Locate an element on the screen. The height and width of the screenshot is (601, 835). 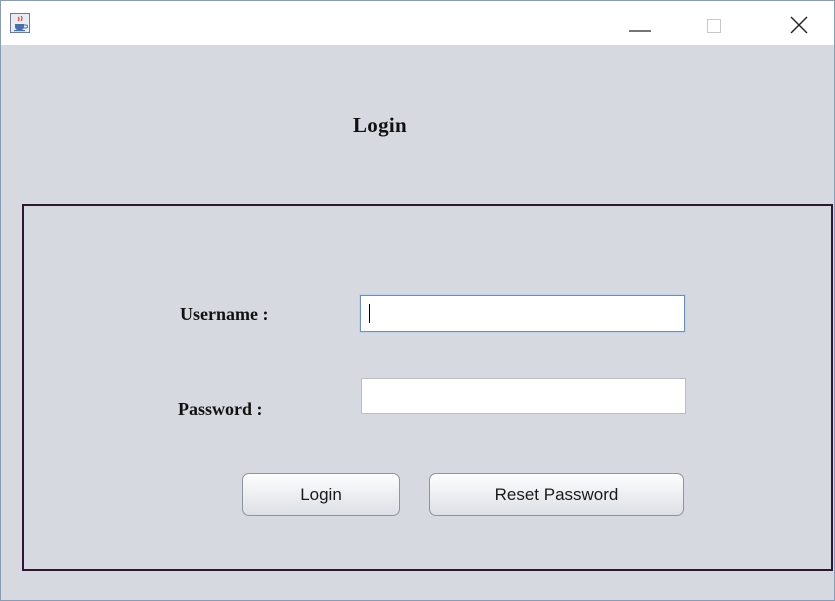
title-bar is located at coordinates (417, 23).